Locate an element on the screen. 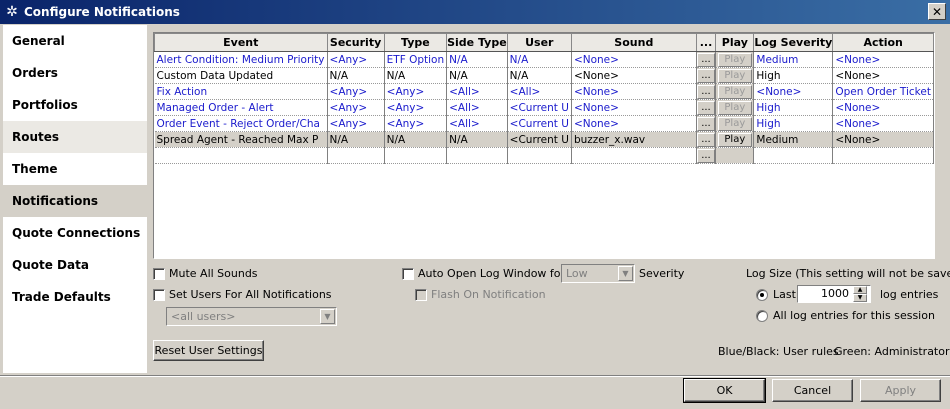 This screenshot has width=950, height=409. cell-event: Custom Data Updated is located at coordinates (241, 75).